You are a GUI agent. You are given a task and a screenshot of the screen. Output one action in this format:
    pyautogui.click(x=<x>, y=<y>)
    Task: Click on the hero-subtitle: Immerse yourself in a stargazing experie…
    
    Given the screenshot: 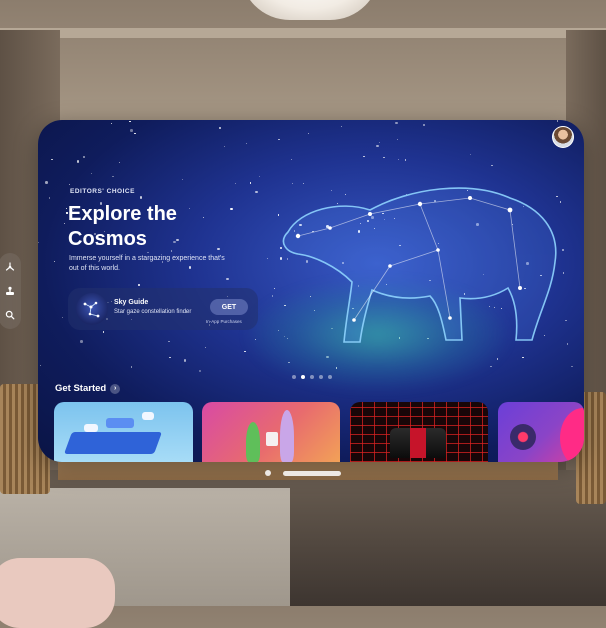 What is the action you would take?
    pyautogui.click(x=147, y=263)
    